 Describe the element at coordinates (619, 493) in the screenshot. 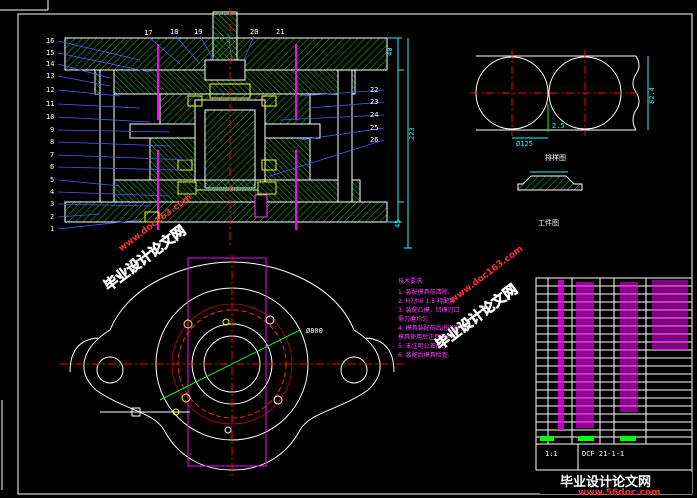

I see `footer-url: www.56doc.com` at that location.